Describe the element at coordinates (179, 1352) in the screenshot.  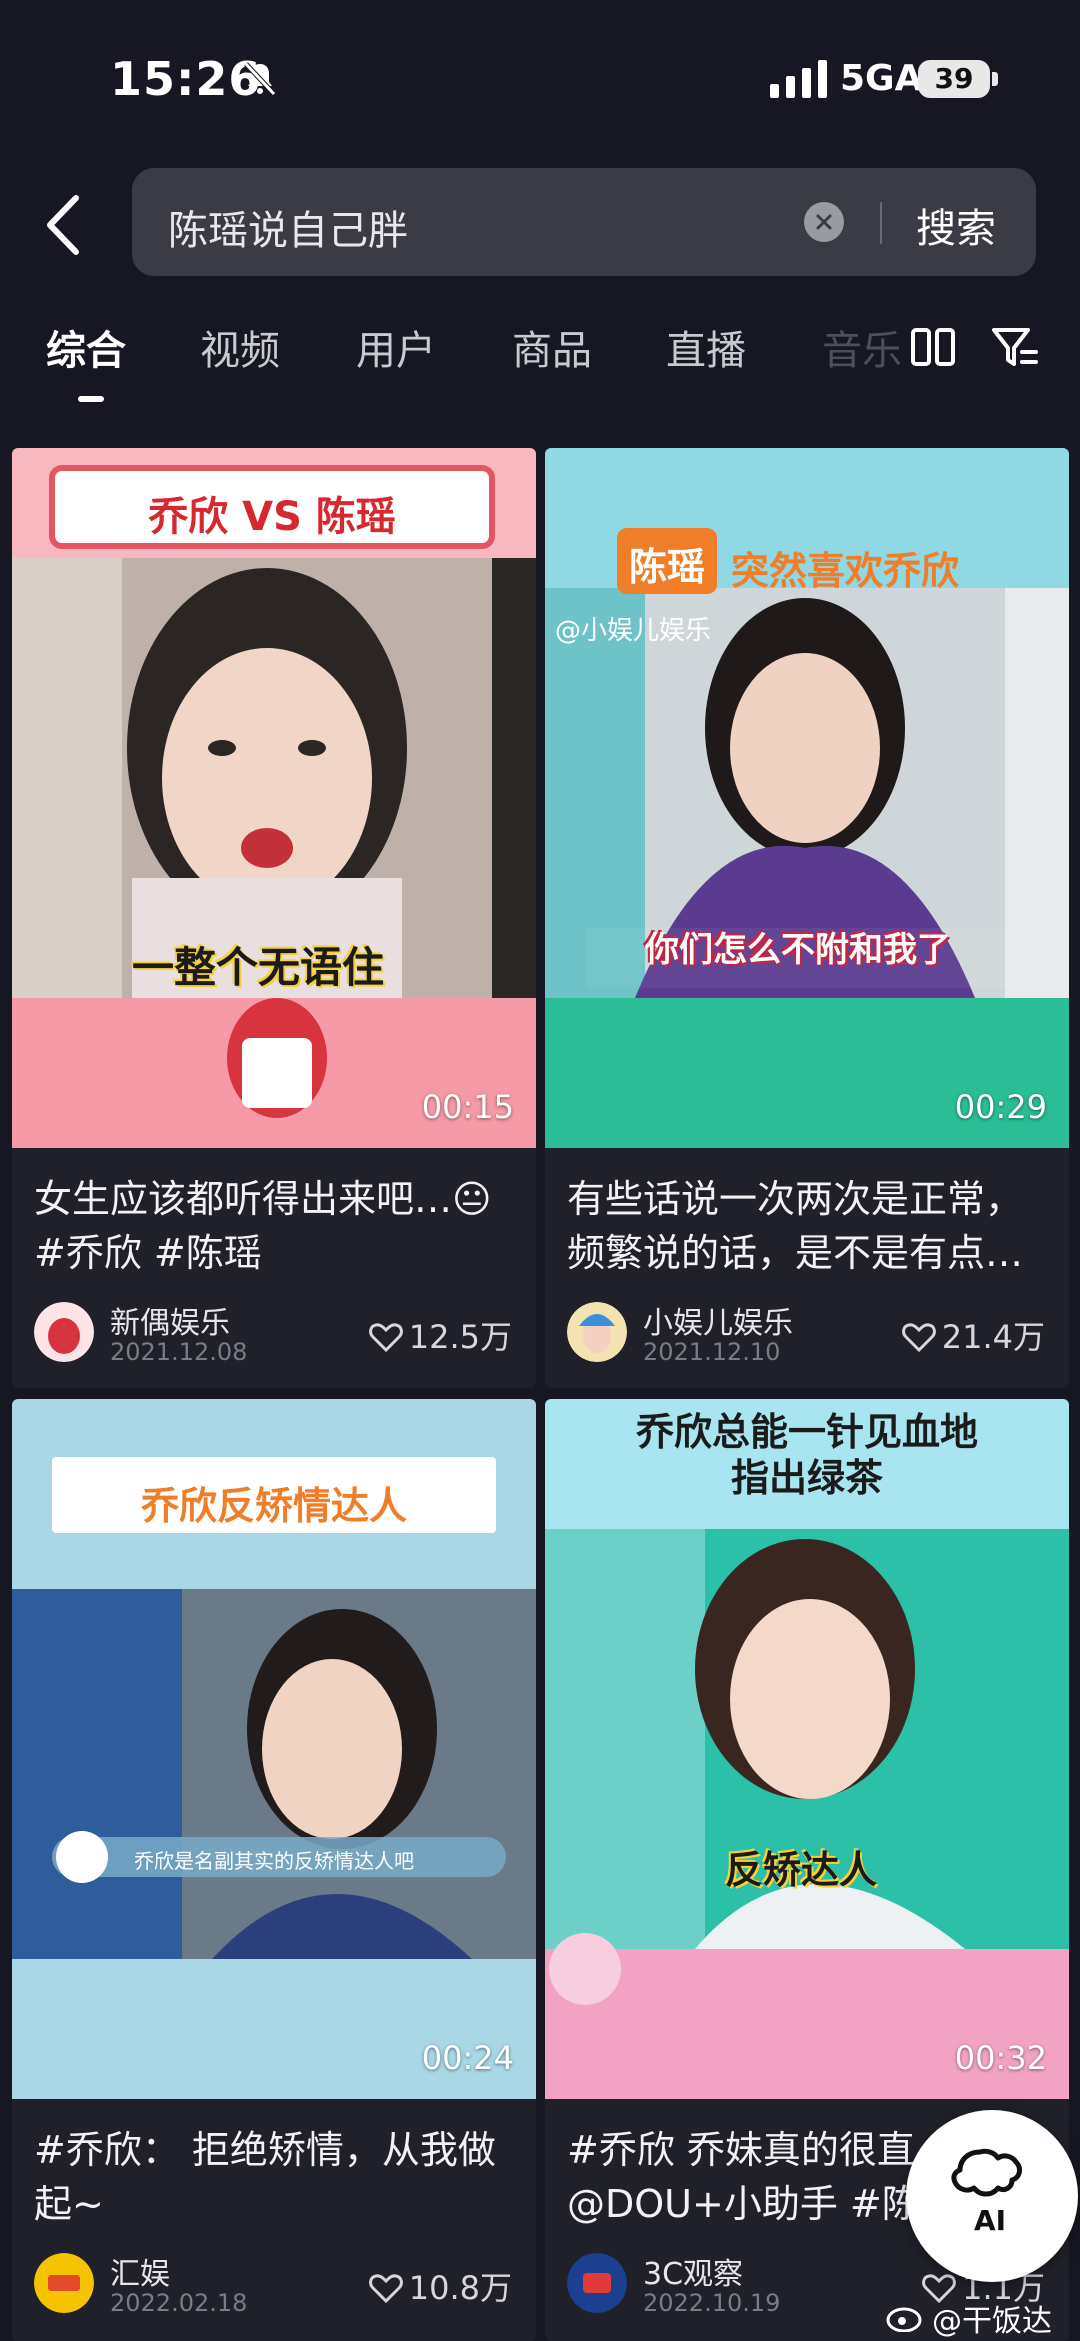
I see `post-date: 2021.12.08` at that location.